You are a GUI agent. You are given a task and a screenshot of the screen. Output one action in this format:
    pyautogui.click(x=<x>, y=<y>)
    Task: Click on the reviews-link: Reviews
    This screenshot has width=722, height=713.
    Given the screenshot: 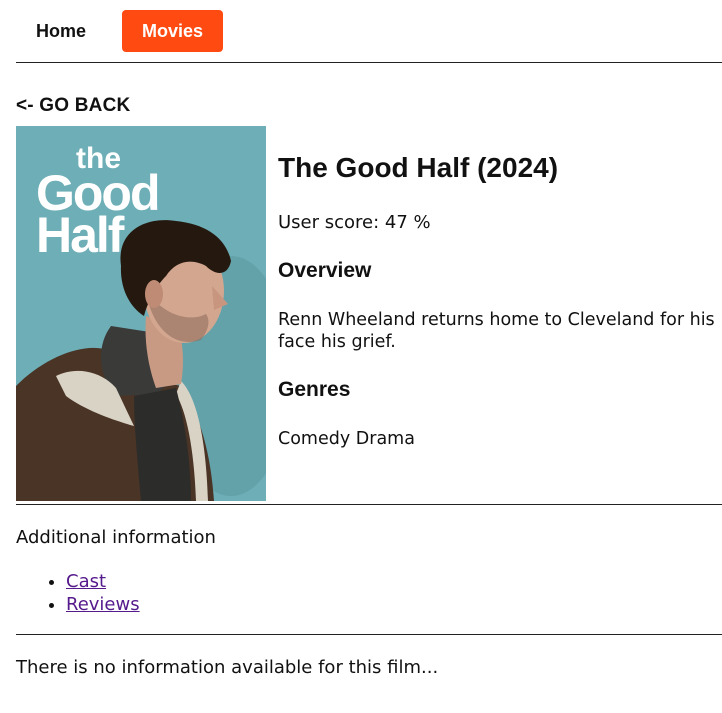 What is the action you would take?
    pyautogui.click(x=103, y=604)
    